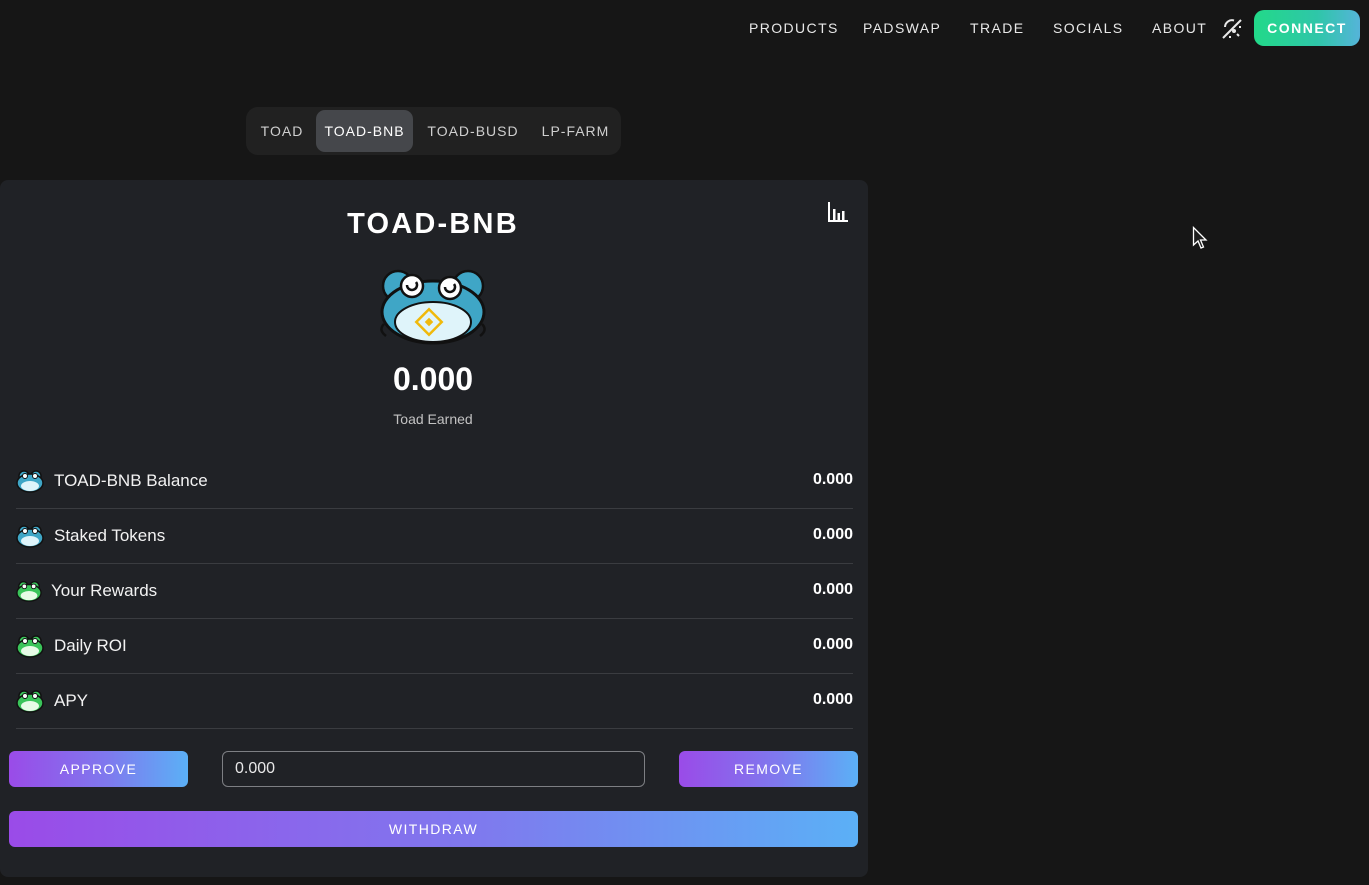 The image size is (1369, 885). What do you see at coordinates (433, 224) in the screenshot?
I see `card-title: TOAD-BNB` at bounding box center [433, 224].